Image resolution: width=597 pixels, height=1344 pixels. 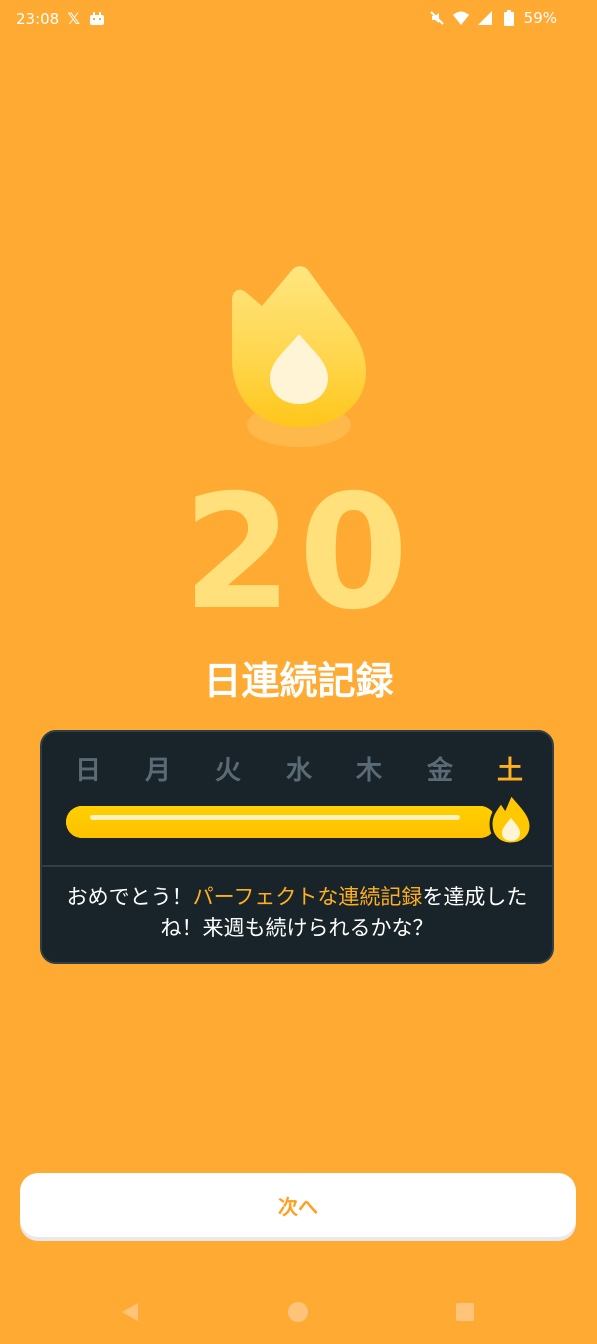 I want to click on weekday-row: 日 月 火 水 木 金 土, so click(x=297, y=768).